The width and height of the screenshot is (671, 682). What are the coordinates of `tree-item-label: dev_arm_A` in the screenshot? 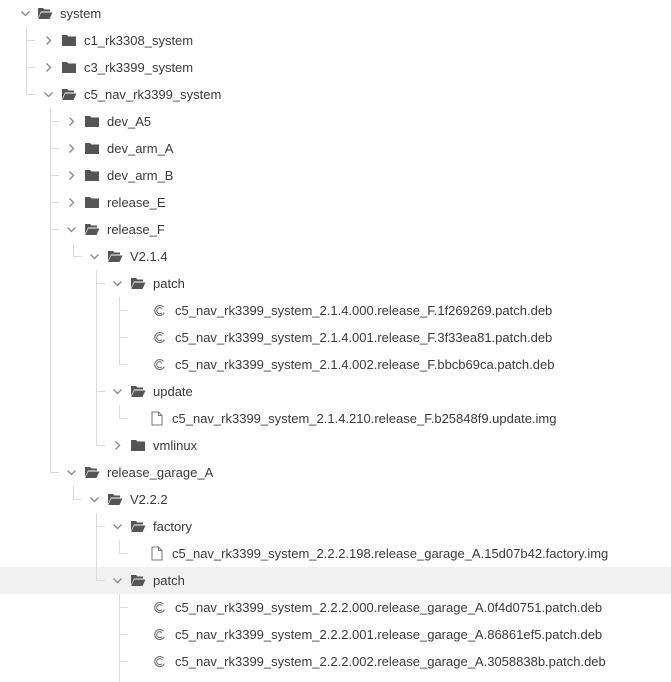 It's located at (140, 148).